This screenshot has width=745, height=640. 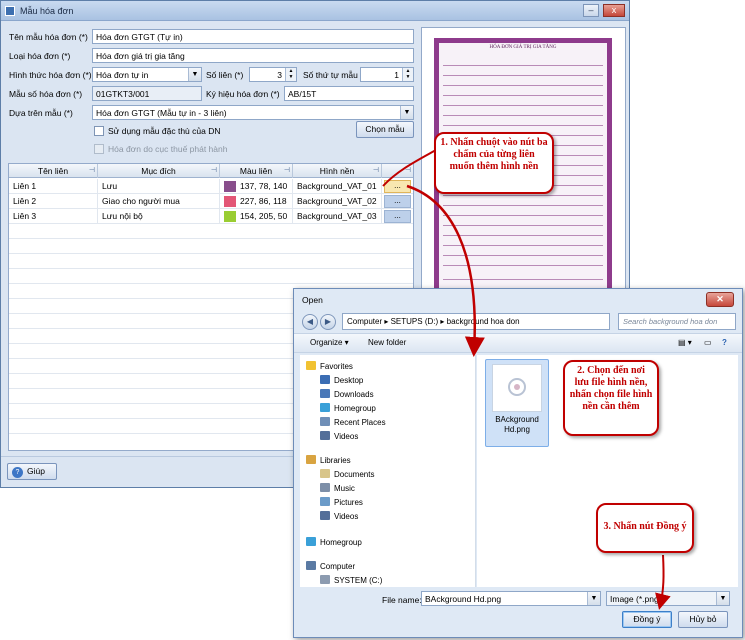 I want to click on arrow-to-file, so click(x=445, y=270).